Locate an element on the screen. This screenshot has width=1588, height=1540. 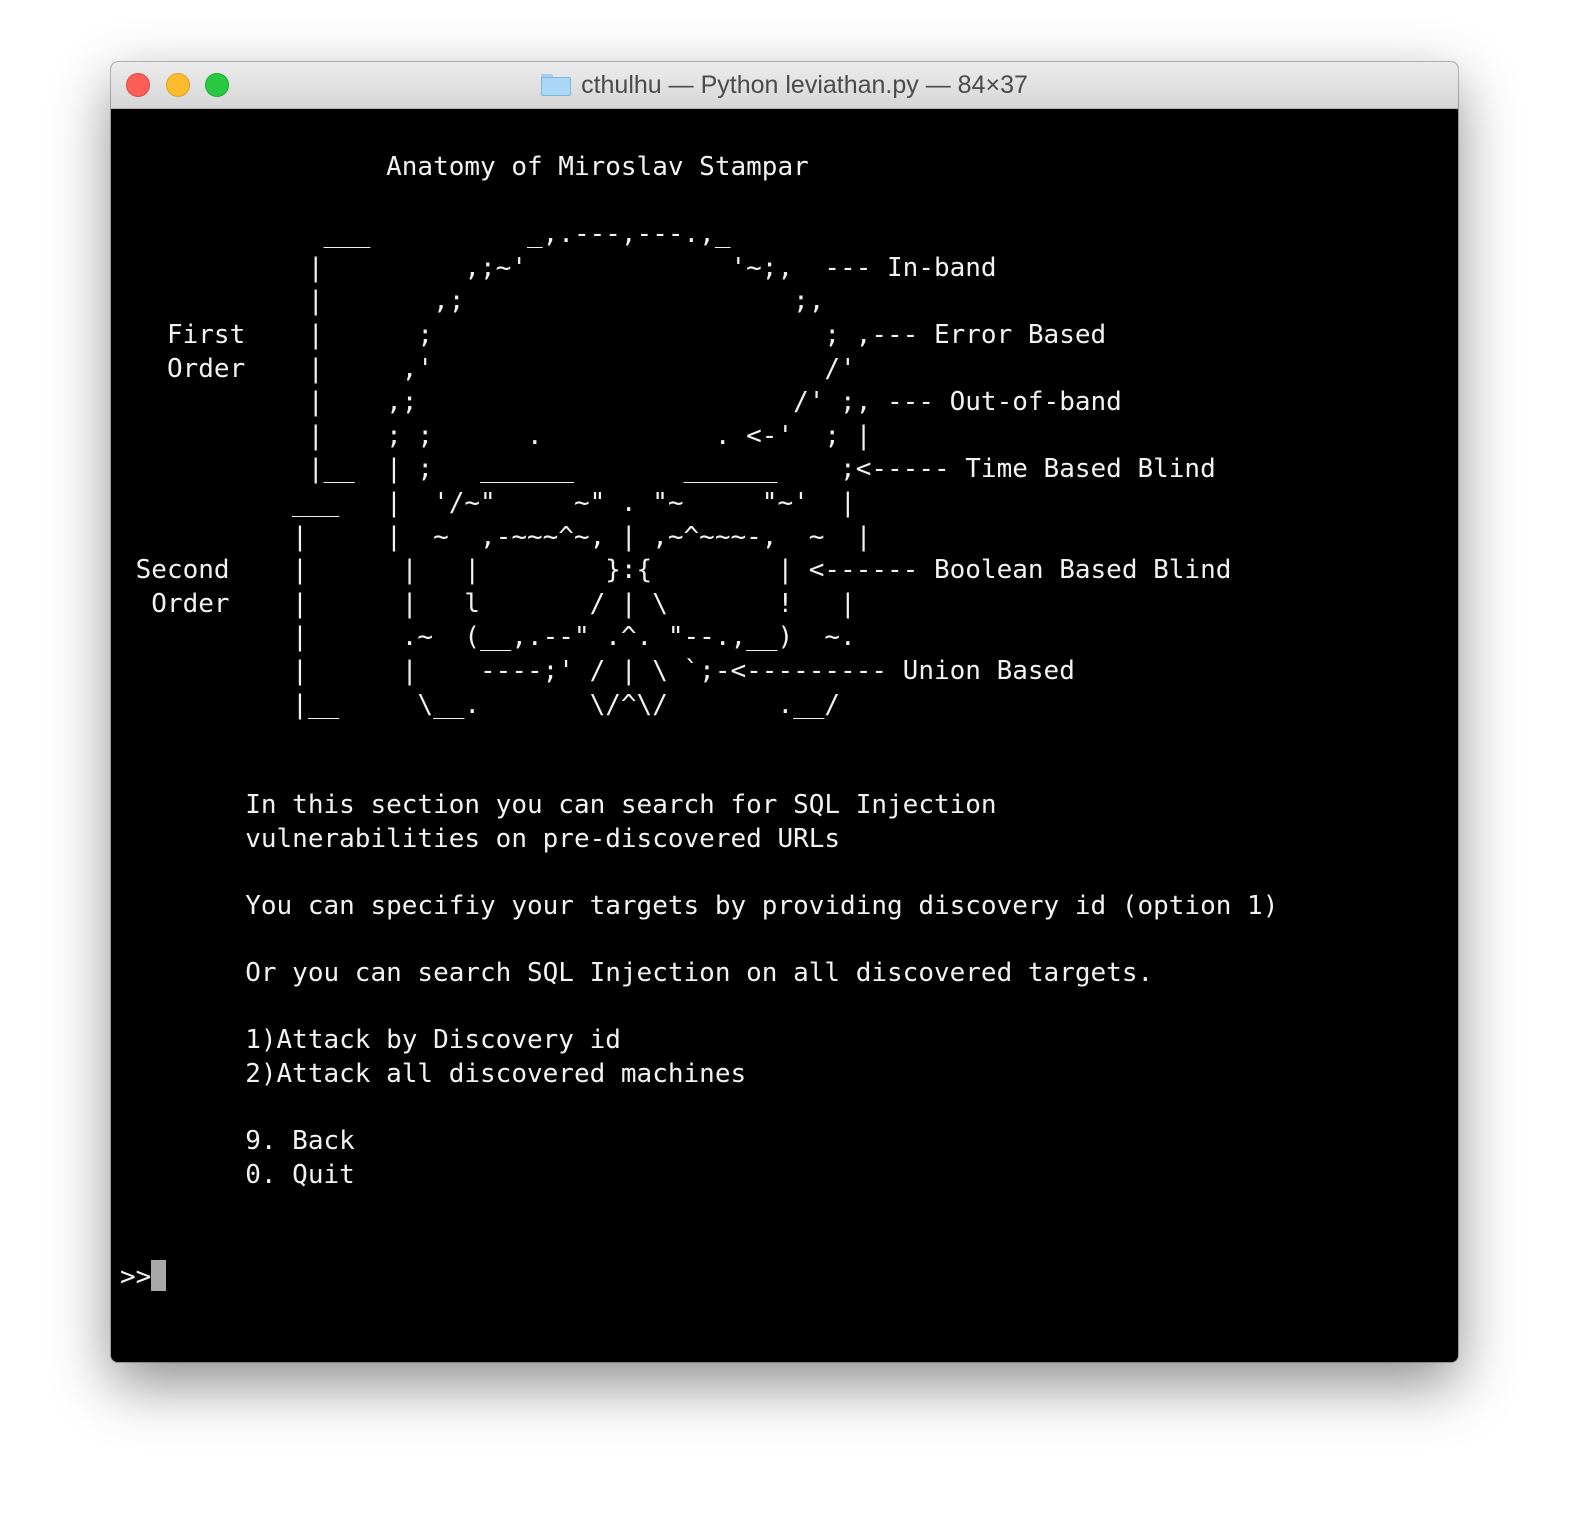
text-cursor is located at coordinates (159, 1275).